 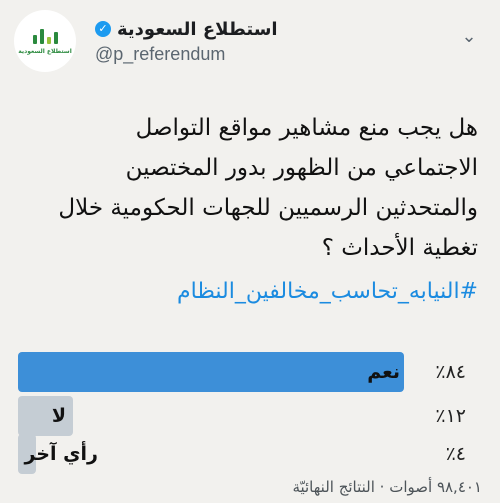 I want to click on tweet-text-line: تغطية الأحداث ؟, so click(x=399, y=248).